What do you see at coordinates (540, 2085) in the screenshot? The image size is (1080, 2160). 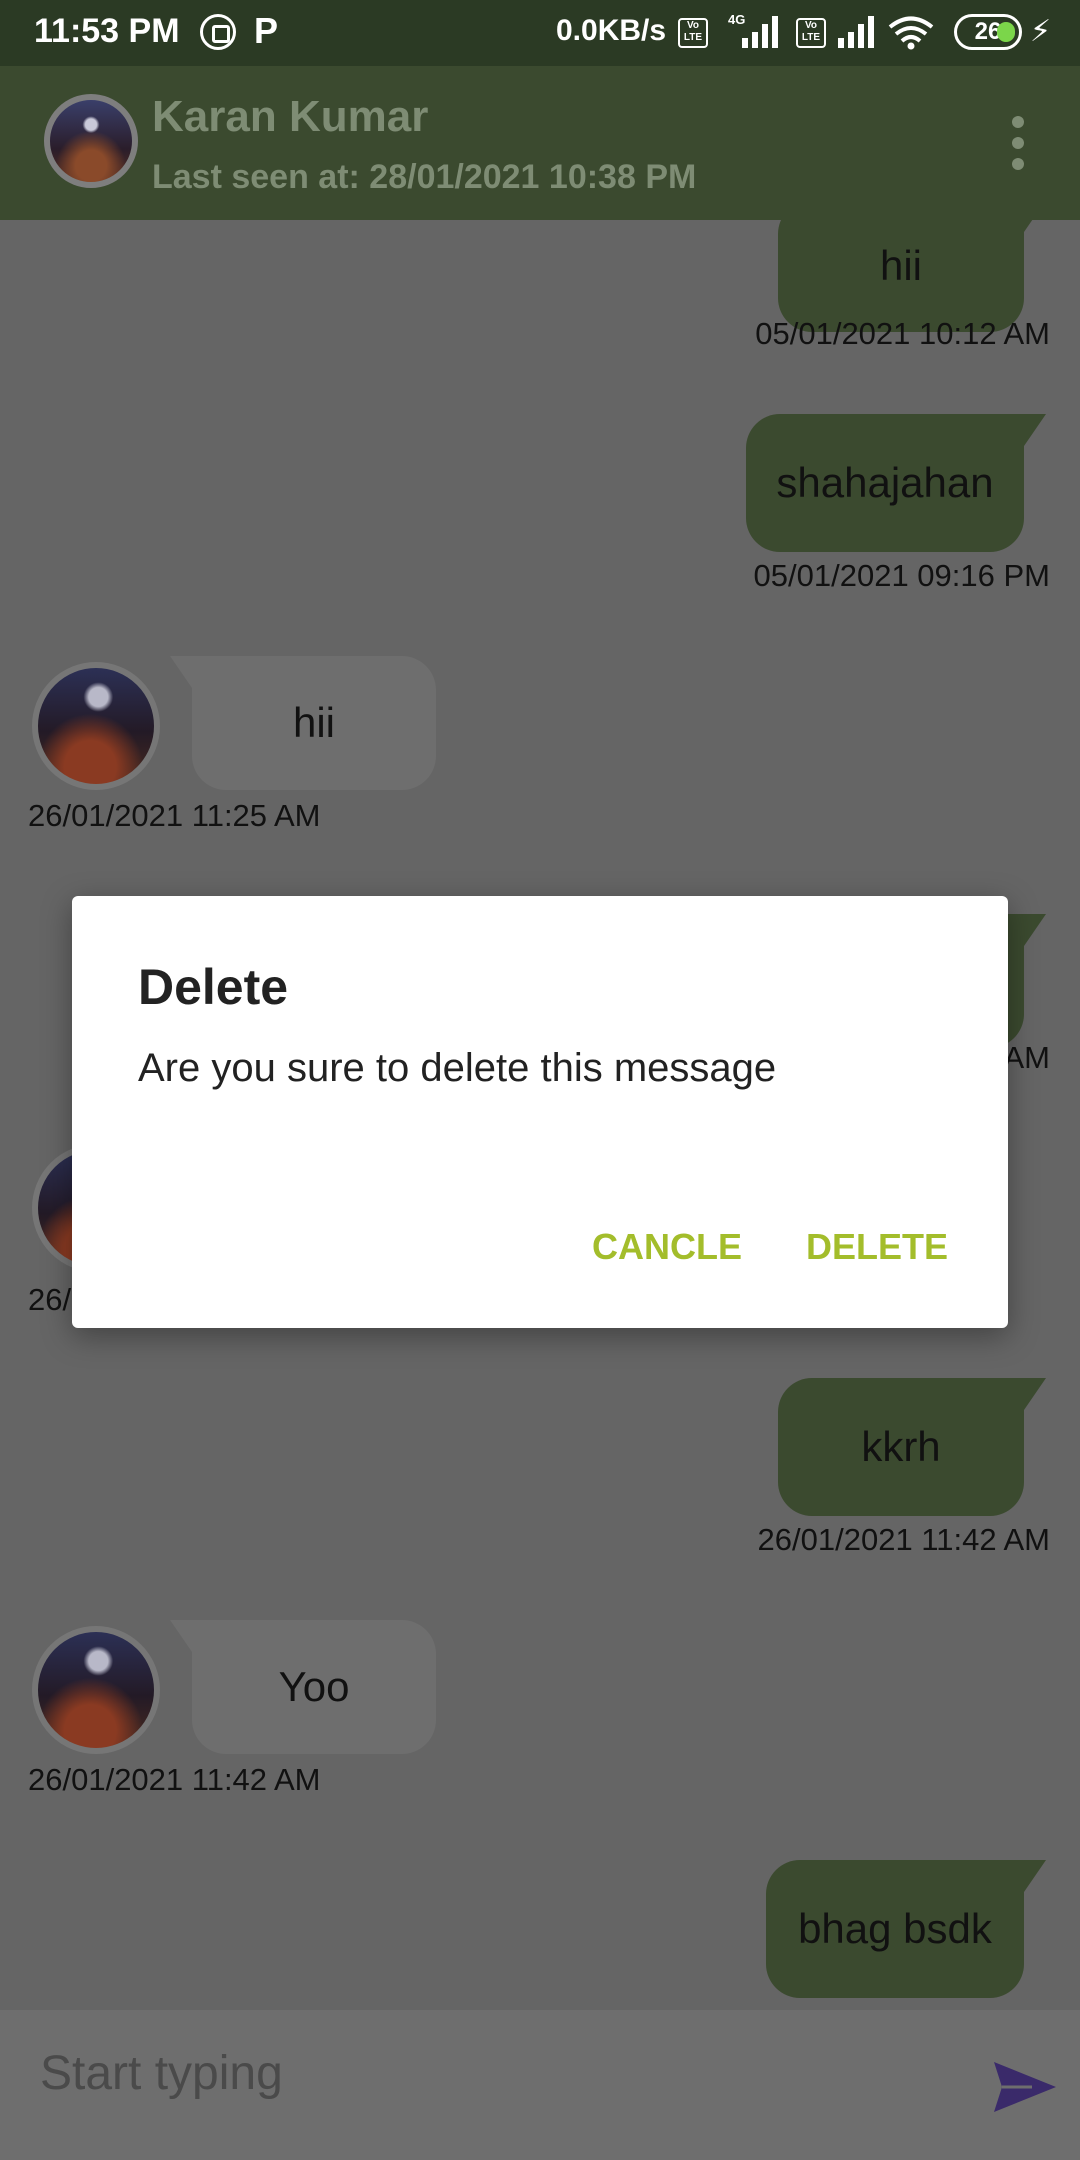 I see `message-input-bar: Start typing` at bounding box center [540, 2085].